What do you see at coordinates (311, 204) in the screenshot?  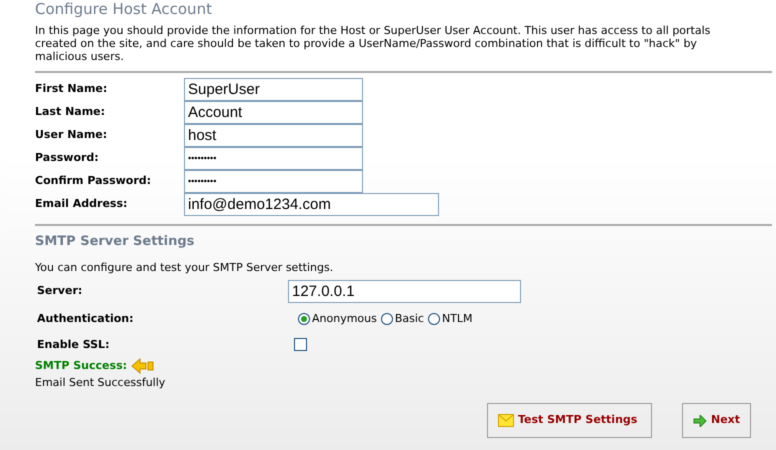 I see `input-field: info@demo1234.com` at bounding box center [311, 204].